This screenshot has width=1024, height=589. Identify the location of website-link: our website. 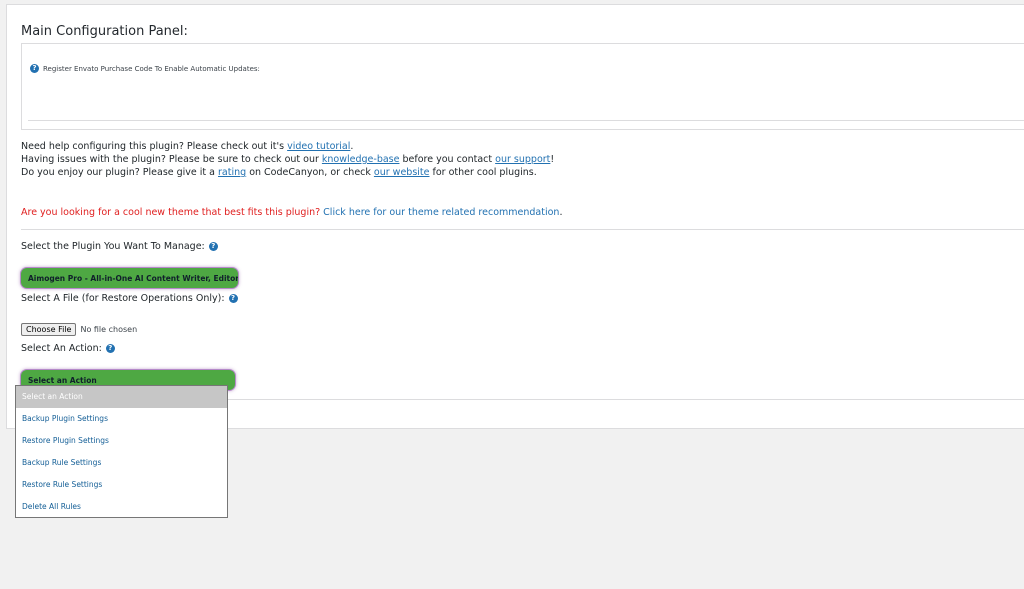
(402, 172).